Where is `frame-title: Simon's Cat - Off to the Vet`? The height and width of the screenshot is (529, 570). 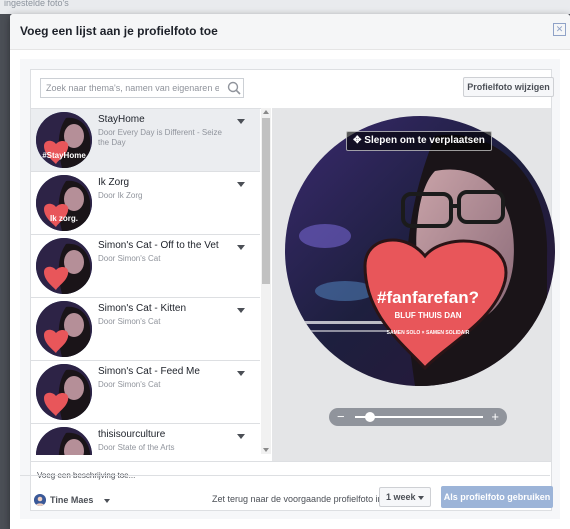
frame-title: Simon's Cat - Off to the Vet is located at coordinates (158, 245).